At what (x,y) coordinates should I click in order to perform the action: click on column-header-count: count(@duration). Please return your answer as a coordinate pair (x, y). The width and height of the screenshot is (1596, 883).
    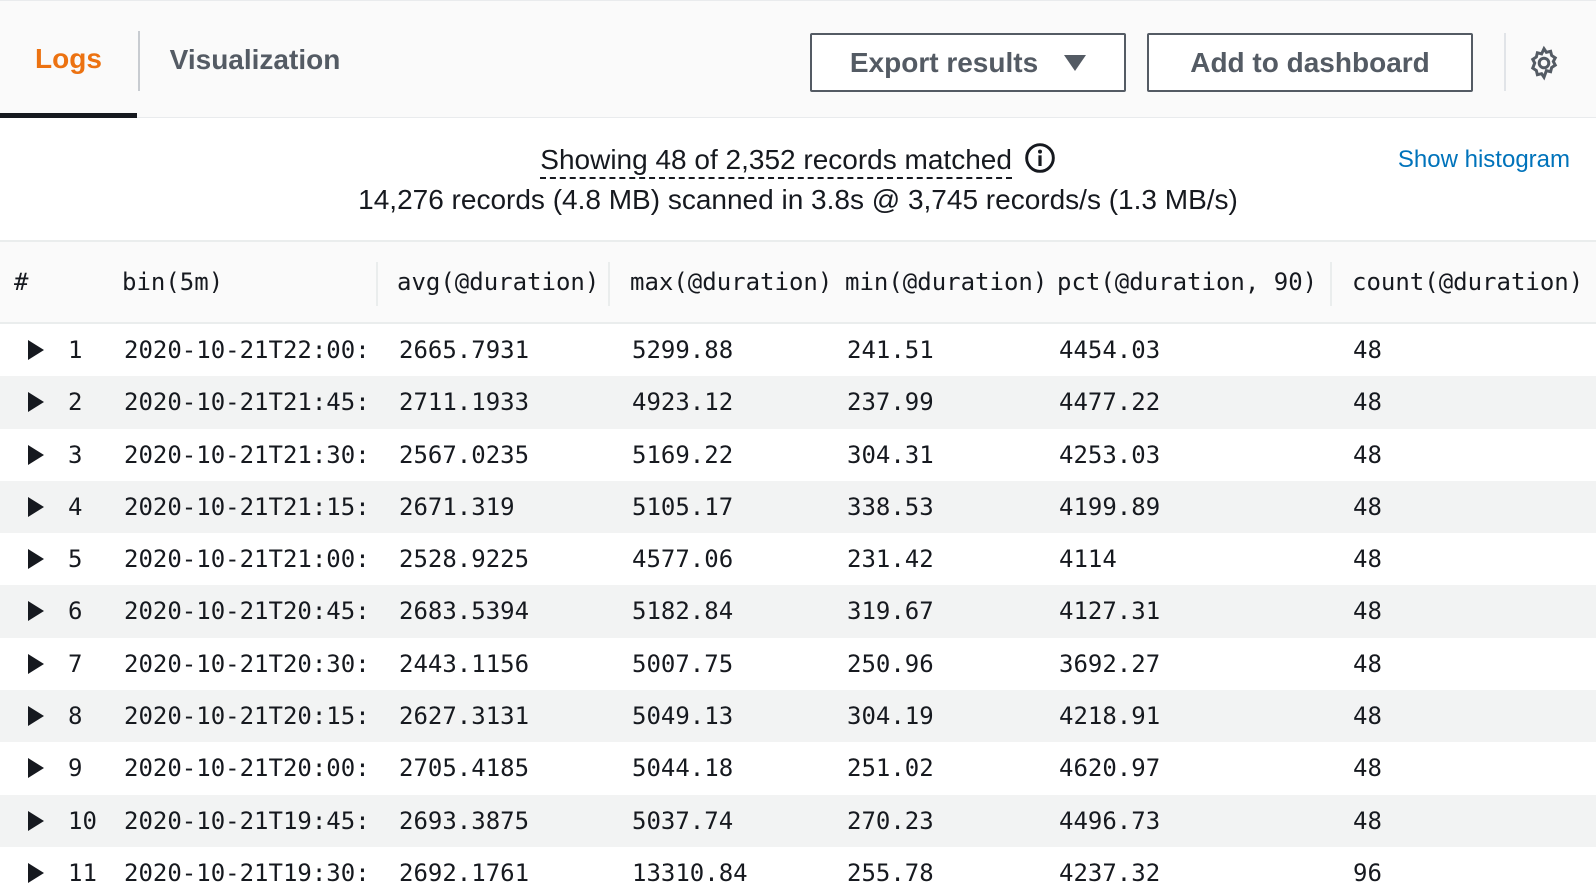
    Looking at the image, I should click on (1467, 282).